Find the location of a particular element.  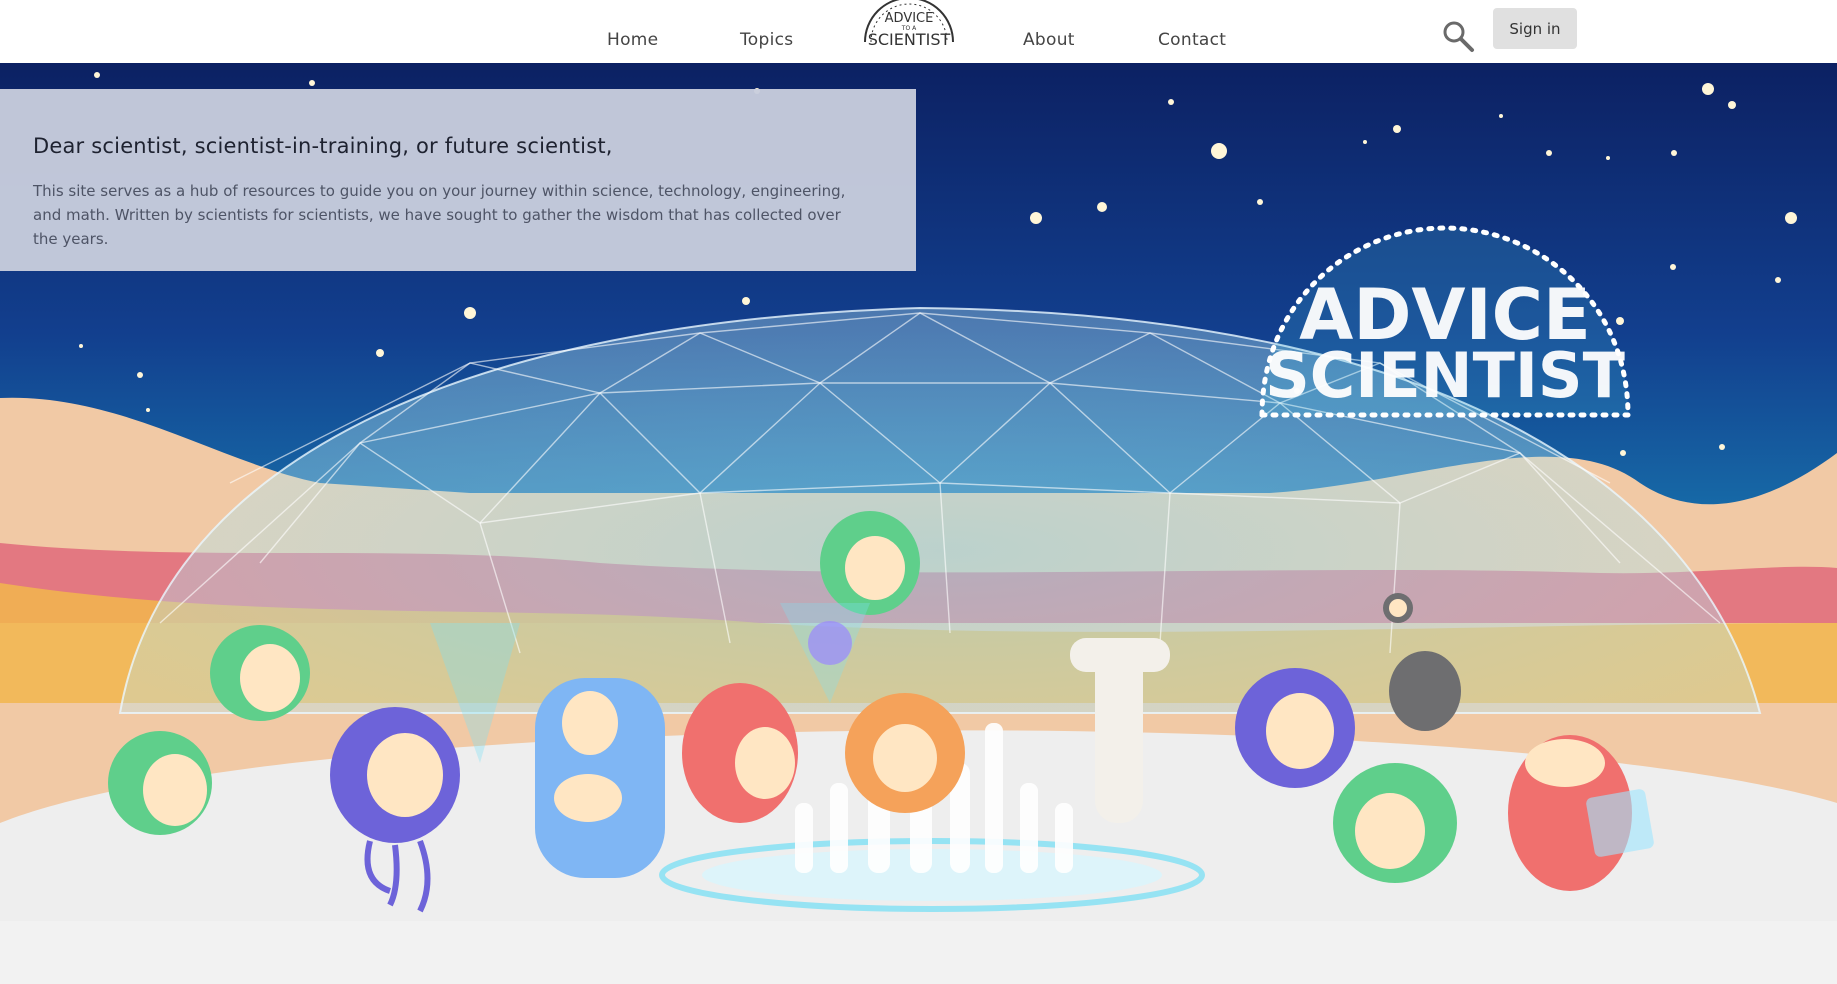

nav-about-link: About is located at coordinates (1049, 40).